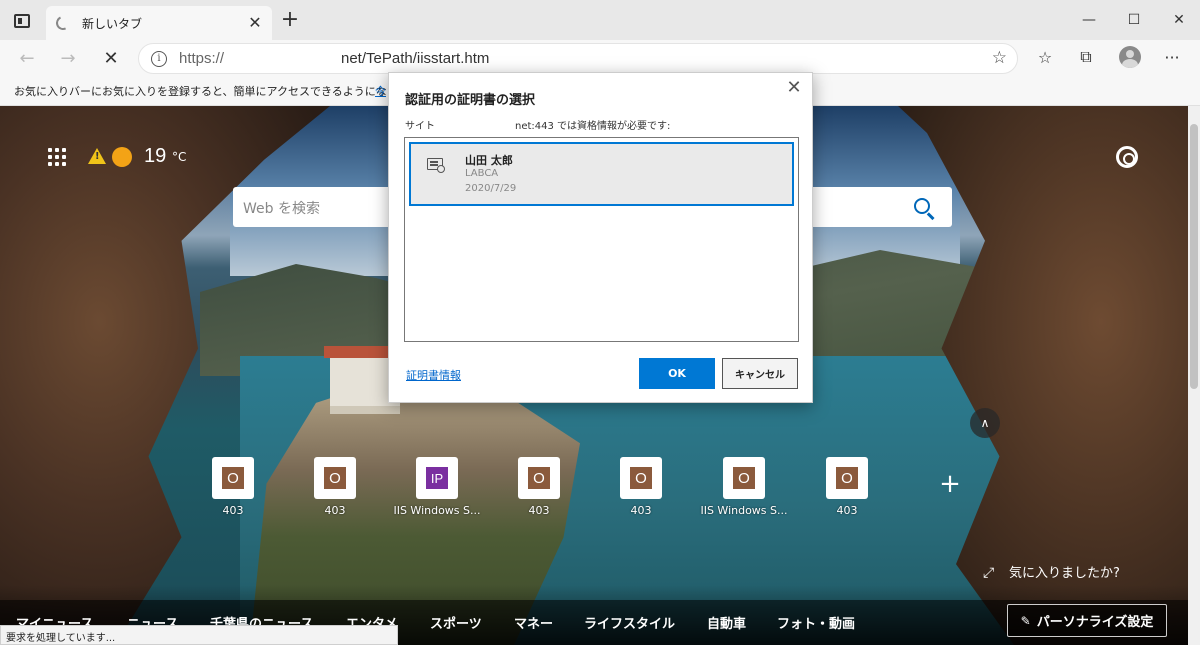 The width and height of the screenshot is (1200, 645). I want to click on certificate-issuer: LABCA, so click(482, 173).